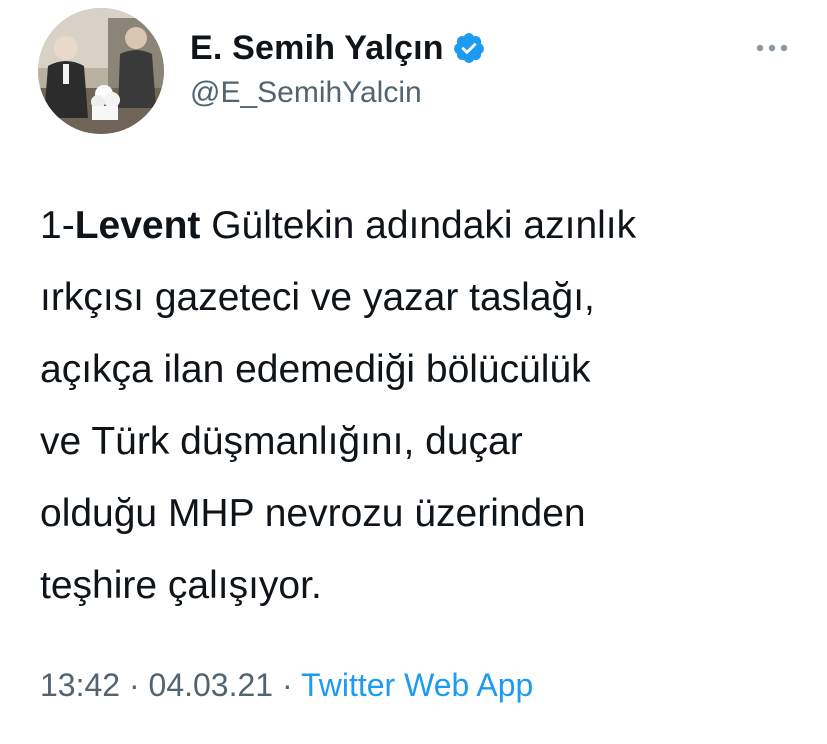 Image resolution: width=827 pixels, height=744 pixels. Describe the element at coordinates (181, 585) in the screenshot. I see `tweet-line: teşhire çalışıyor.` at that location.